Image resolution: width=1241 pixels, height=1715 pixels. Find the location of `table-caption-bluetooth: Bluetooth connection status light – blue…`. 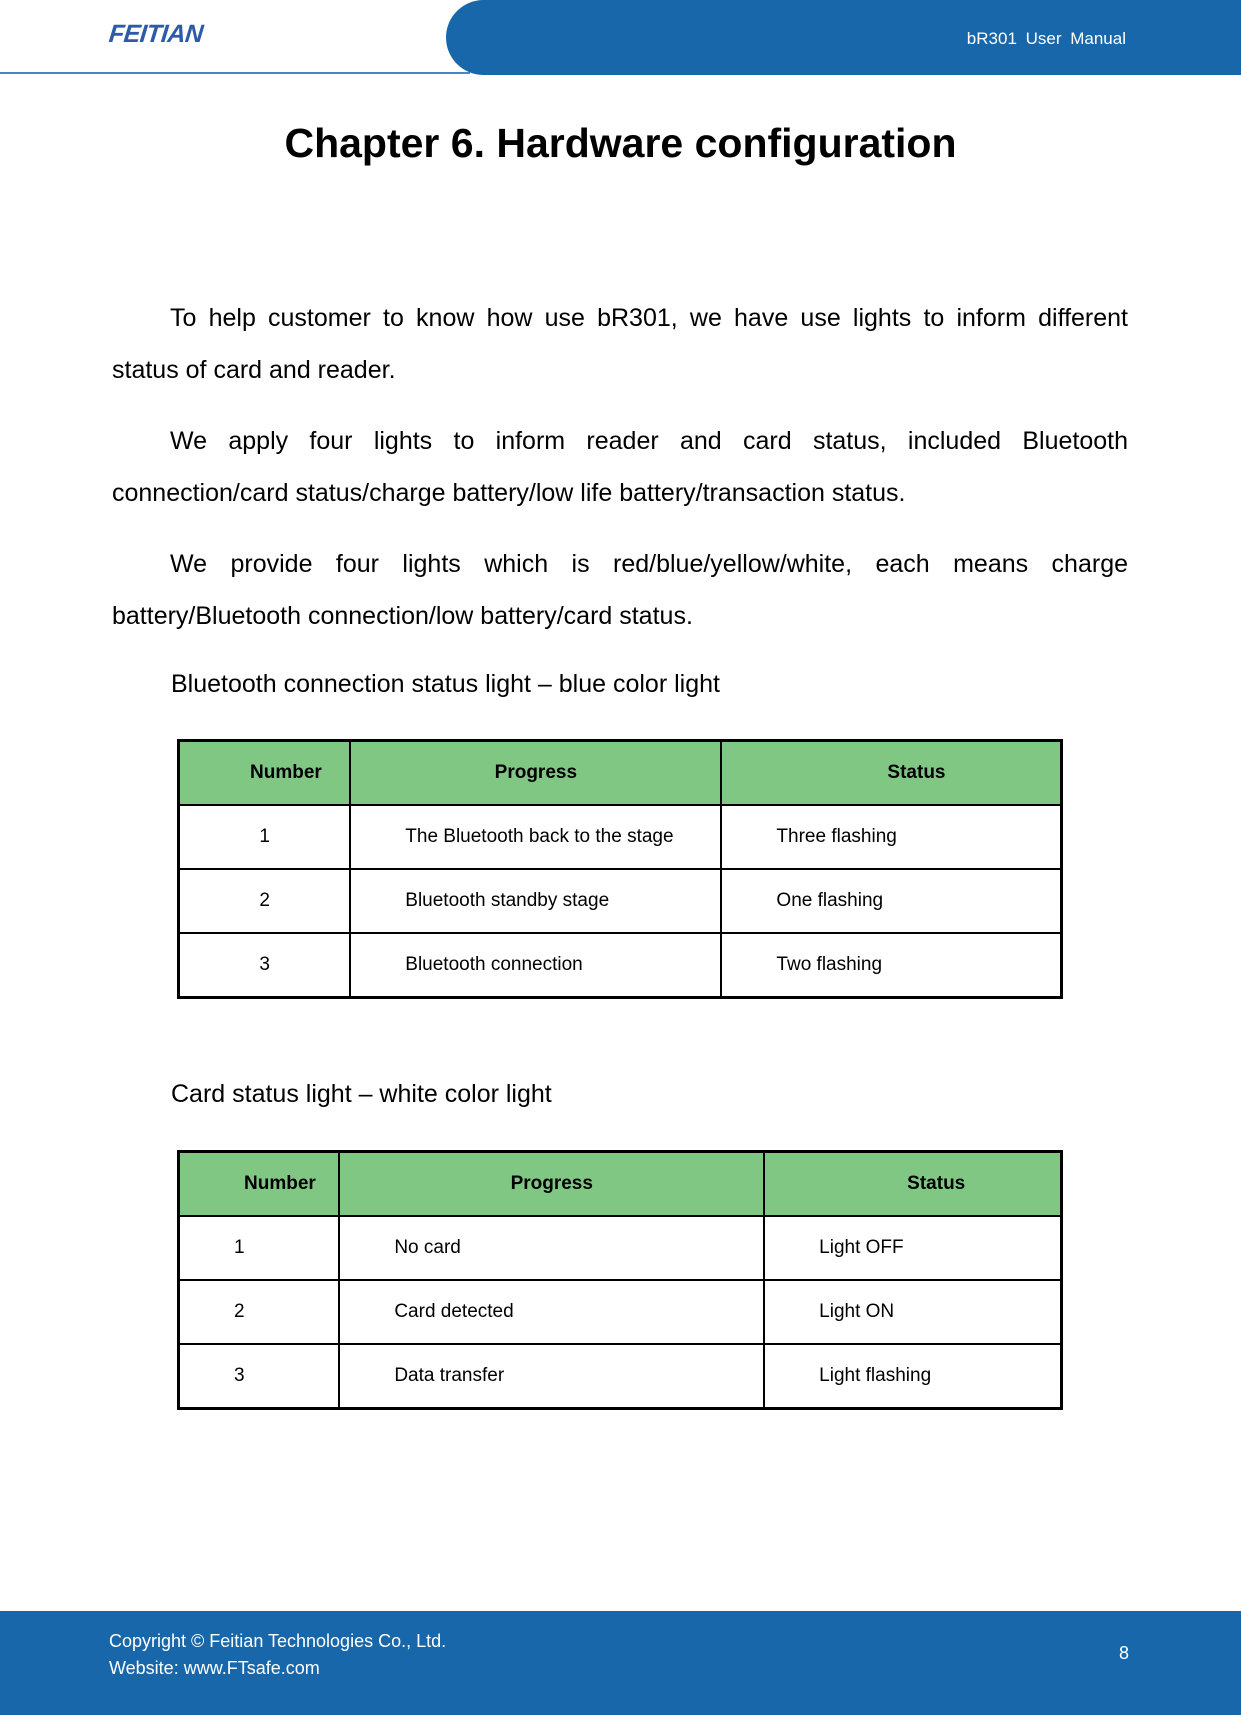

table-caption-bluetooth: Bluetooth connection status light – blue… is located at coordinates (445, 684).